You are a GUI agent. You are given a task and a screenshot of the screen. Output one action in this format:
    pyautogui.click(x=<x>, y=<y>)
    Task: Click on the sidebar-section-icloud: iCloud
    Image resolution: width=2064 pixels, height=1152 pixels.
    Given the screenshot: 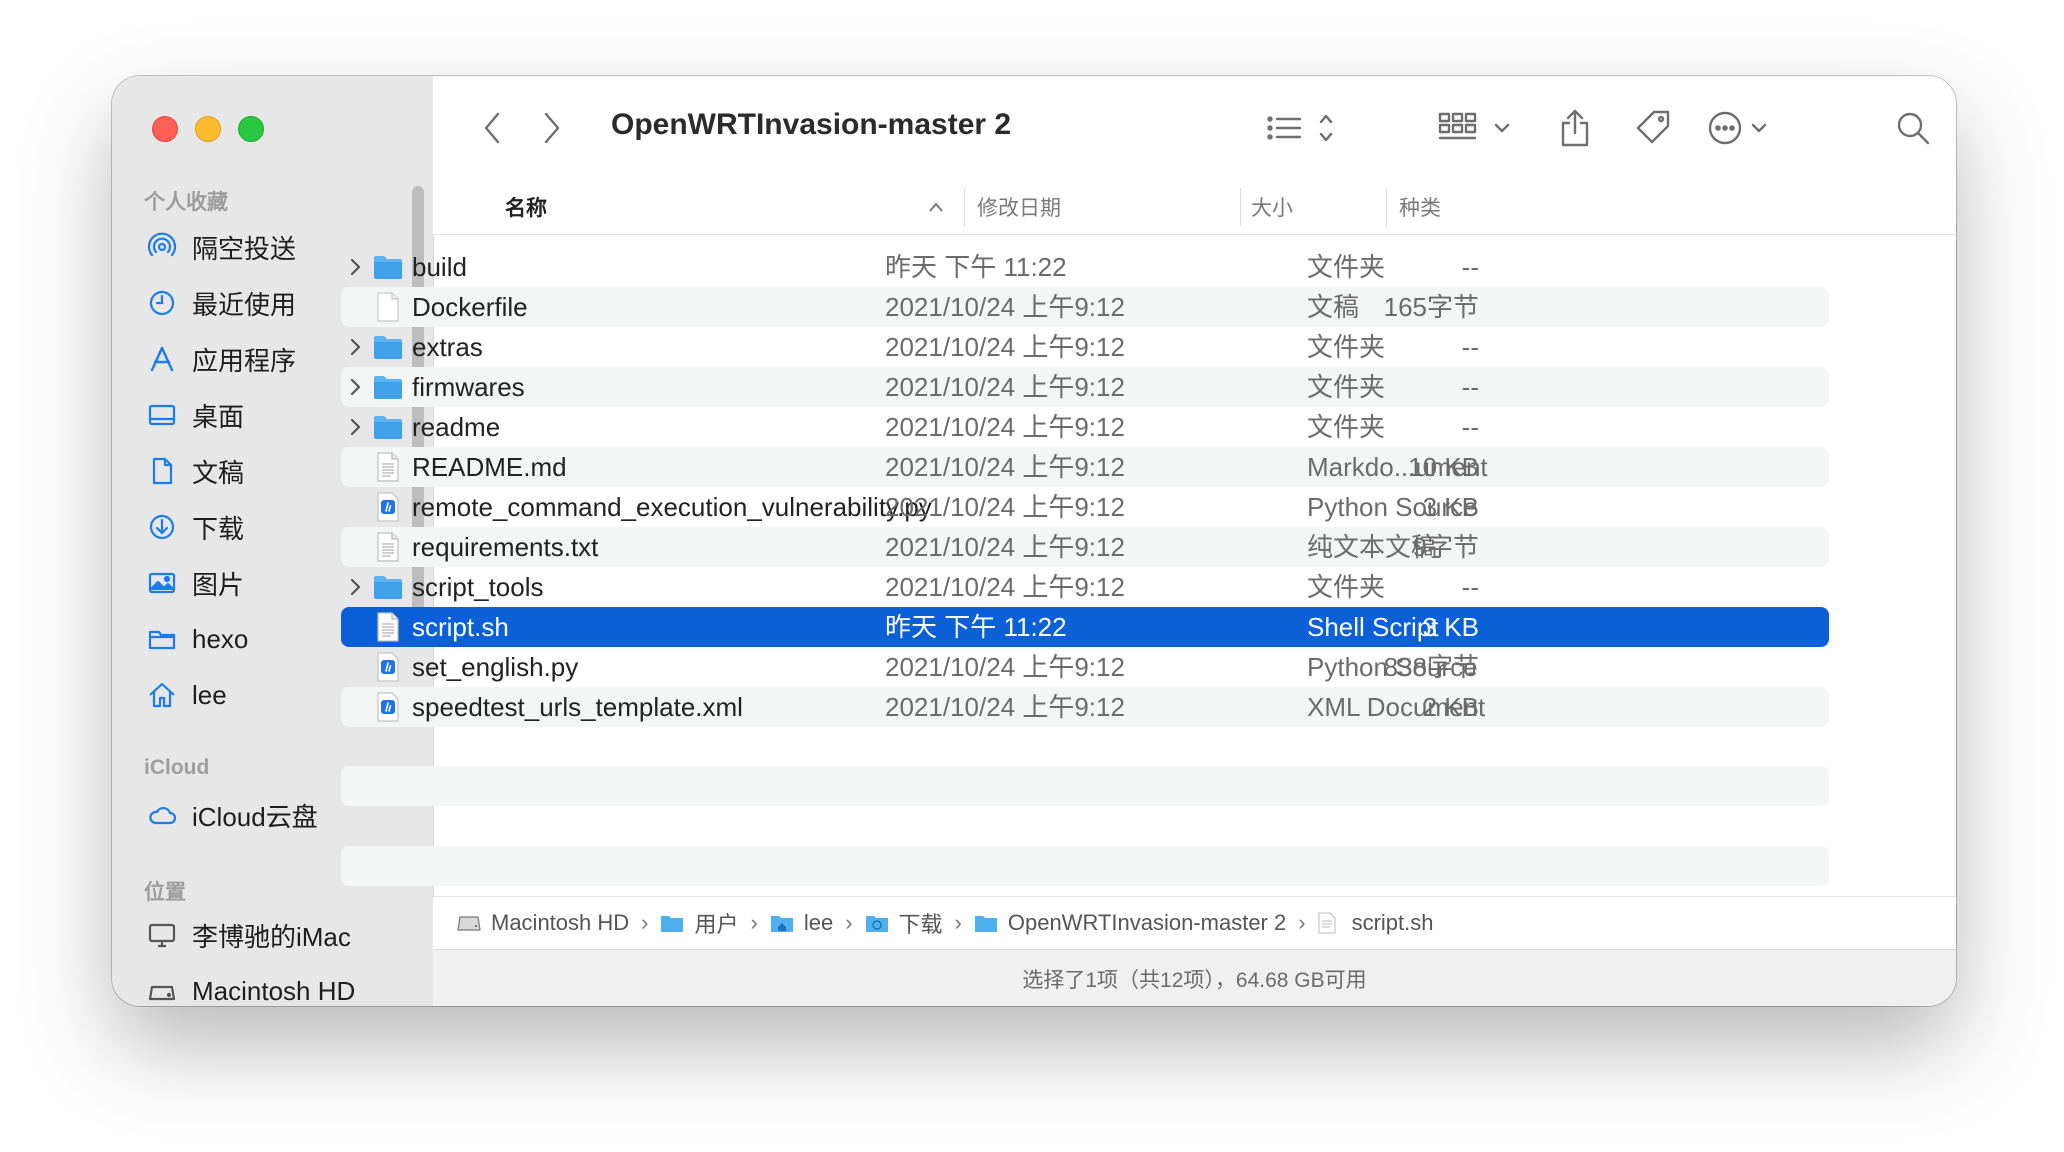 What is the action you would take?
    pyautogui.click(x=177, y=767)
    